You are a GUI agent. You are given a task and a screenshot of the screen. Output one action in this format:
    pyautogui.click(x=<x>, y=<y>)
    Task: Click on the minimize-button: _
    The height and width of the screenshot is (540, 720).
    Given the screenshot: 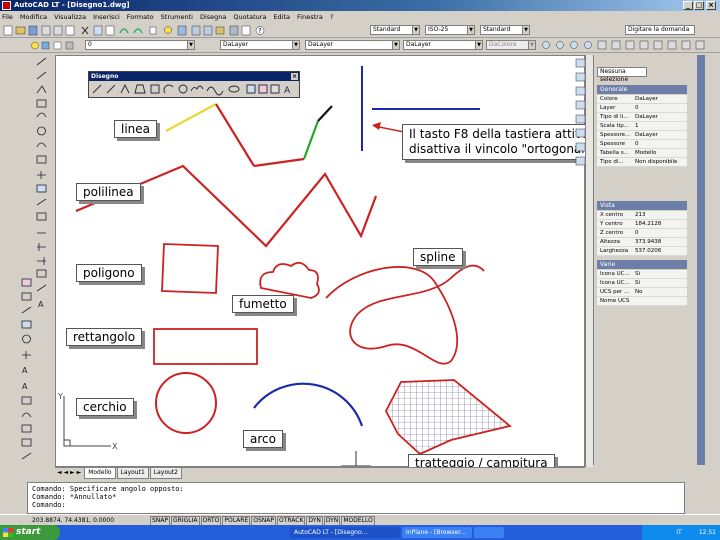 What is the action you would take?
    pyautogui.click(x=688, y=5)
    